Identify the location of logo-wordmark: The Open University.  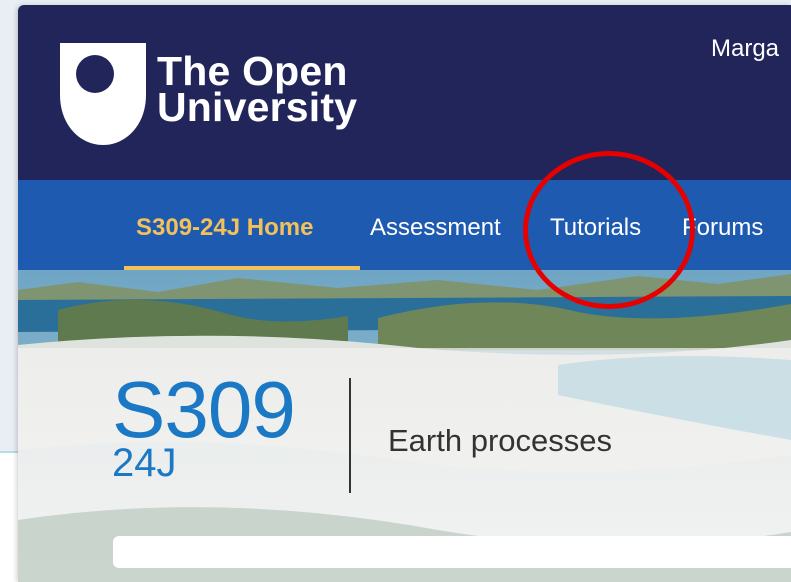
(257, 90).